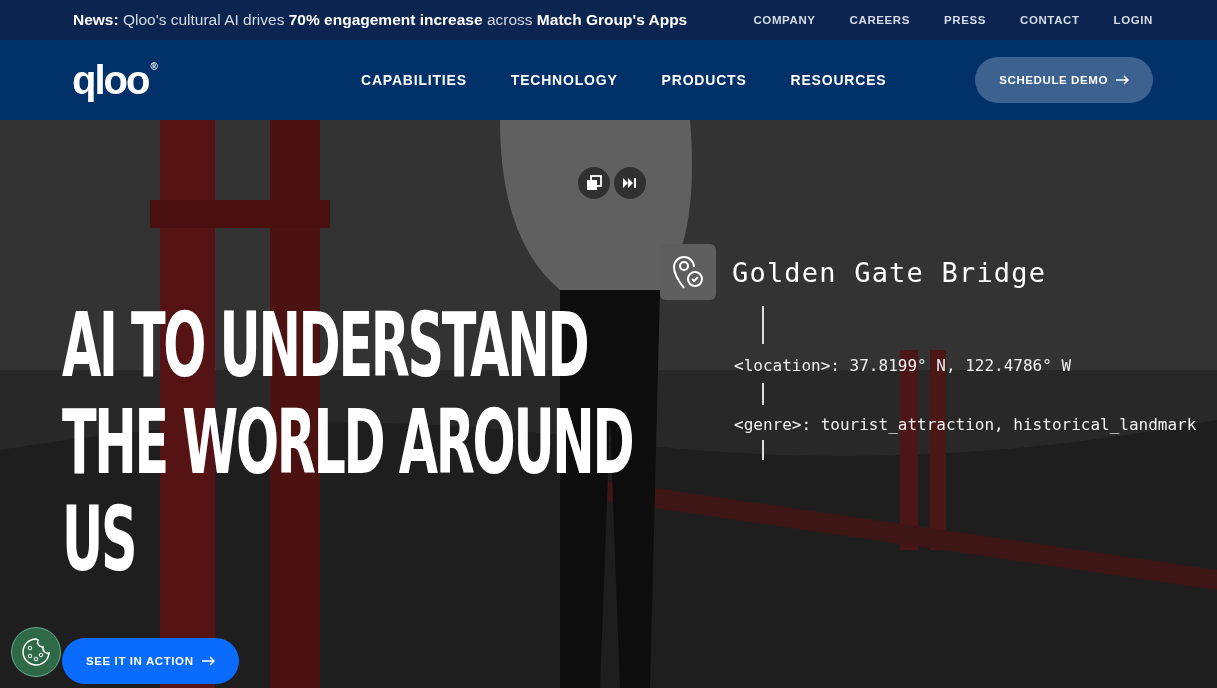 This screenshot has width=1217, height=688. Describe the element at coordinates (688, 272) in the screenshot. I see `location-pin-icon` at that location.